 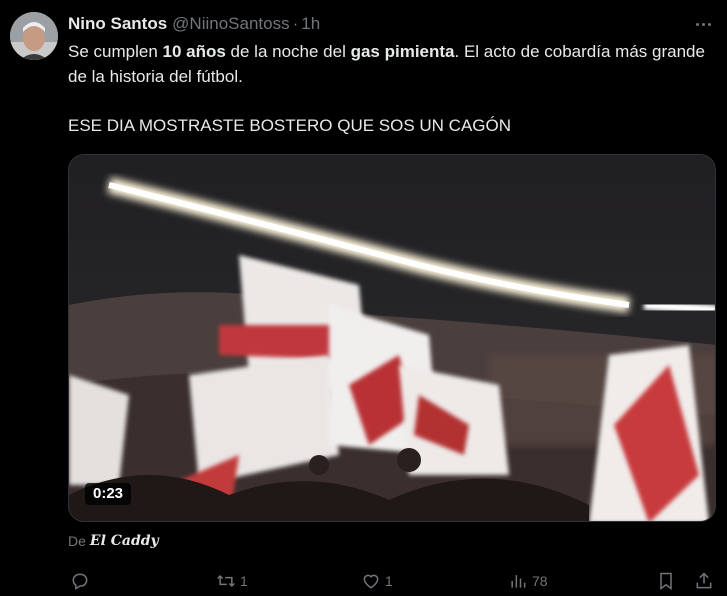 I want to click on like-button: 1, so click(x=377, y=581).